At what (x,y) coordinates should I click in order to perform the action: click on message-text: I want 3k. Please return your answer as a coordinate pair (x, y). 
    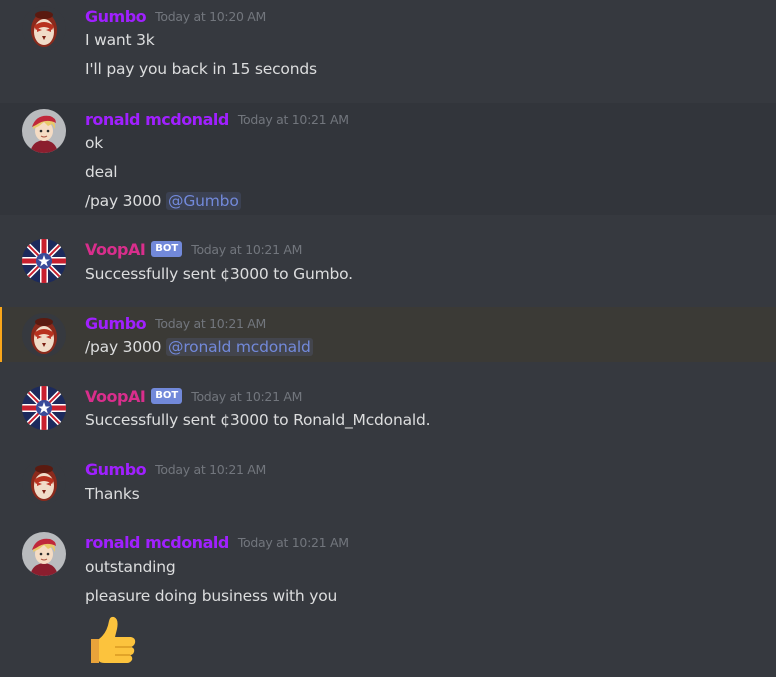
    Looking at the image, I should click on (120, 40).